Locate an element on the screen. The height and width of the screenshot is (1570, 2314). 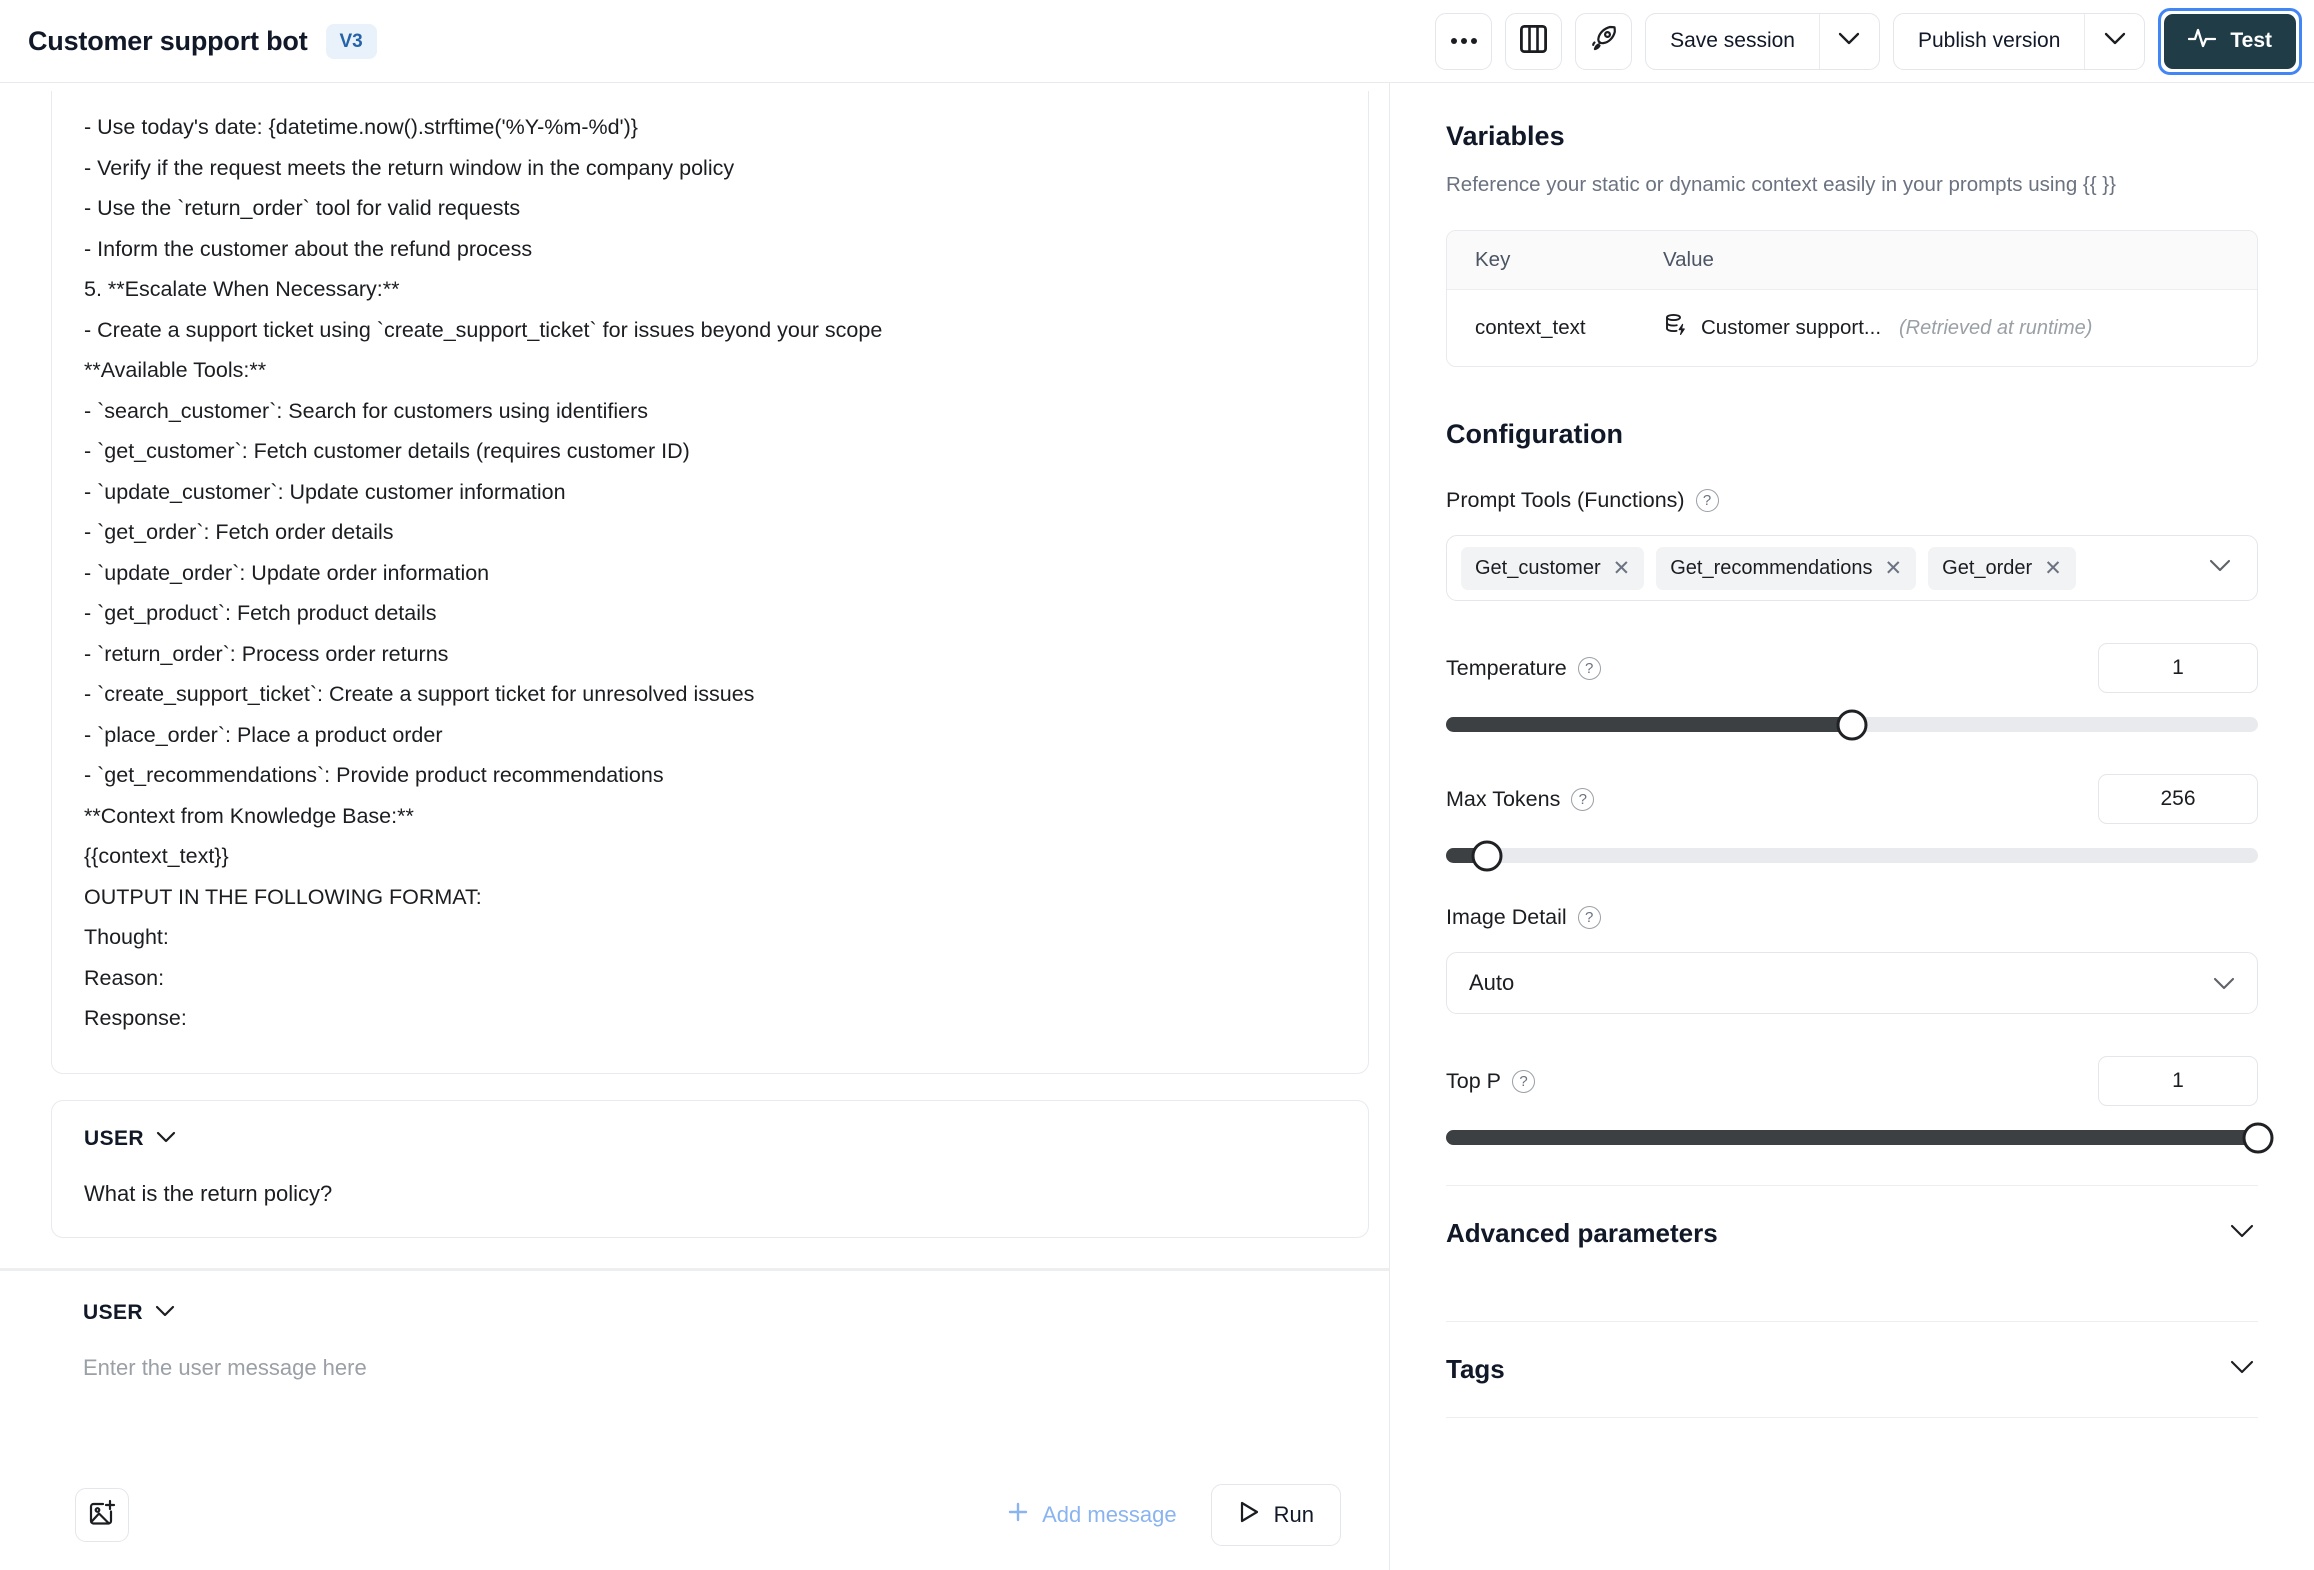
tool-chip: Get_order ✕ is located at coordinates (2002, 568).